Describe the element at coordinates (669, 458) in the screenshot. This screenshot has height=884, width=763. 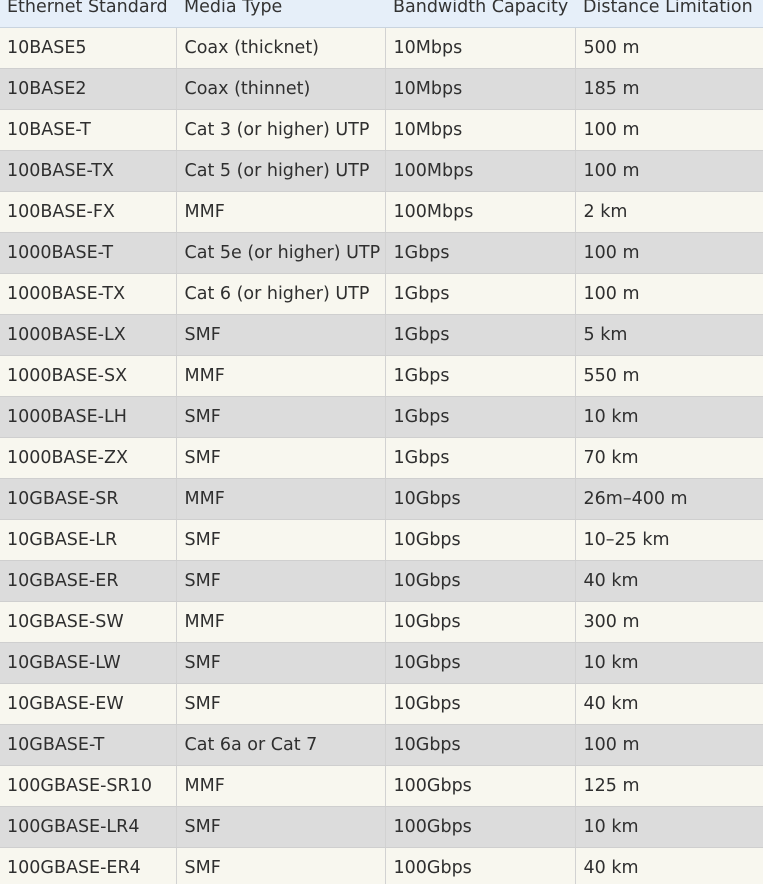
I see `distance-limitation-cell: 70 km` at that location.